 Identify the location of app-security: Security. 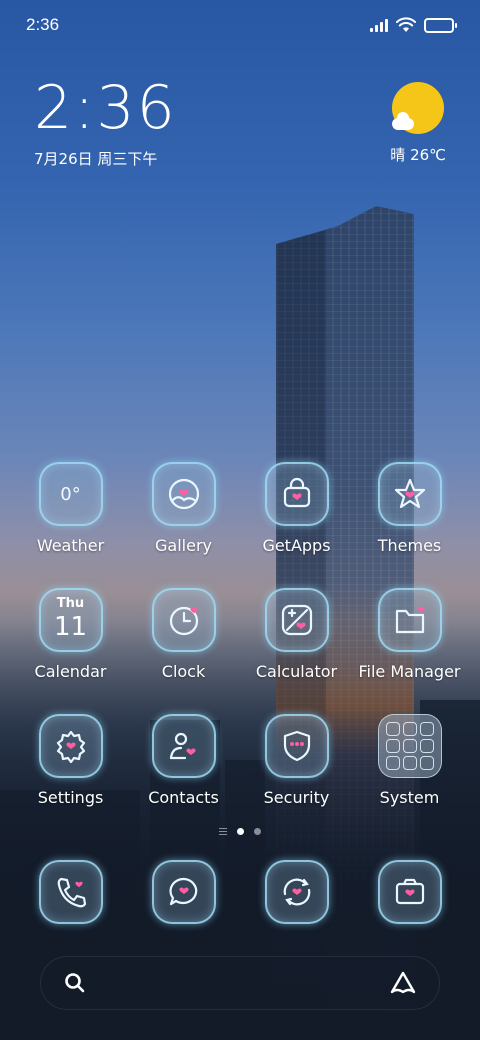
(296, 771).